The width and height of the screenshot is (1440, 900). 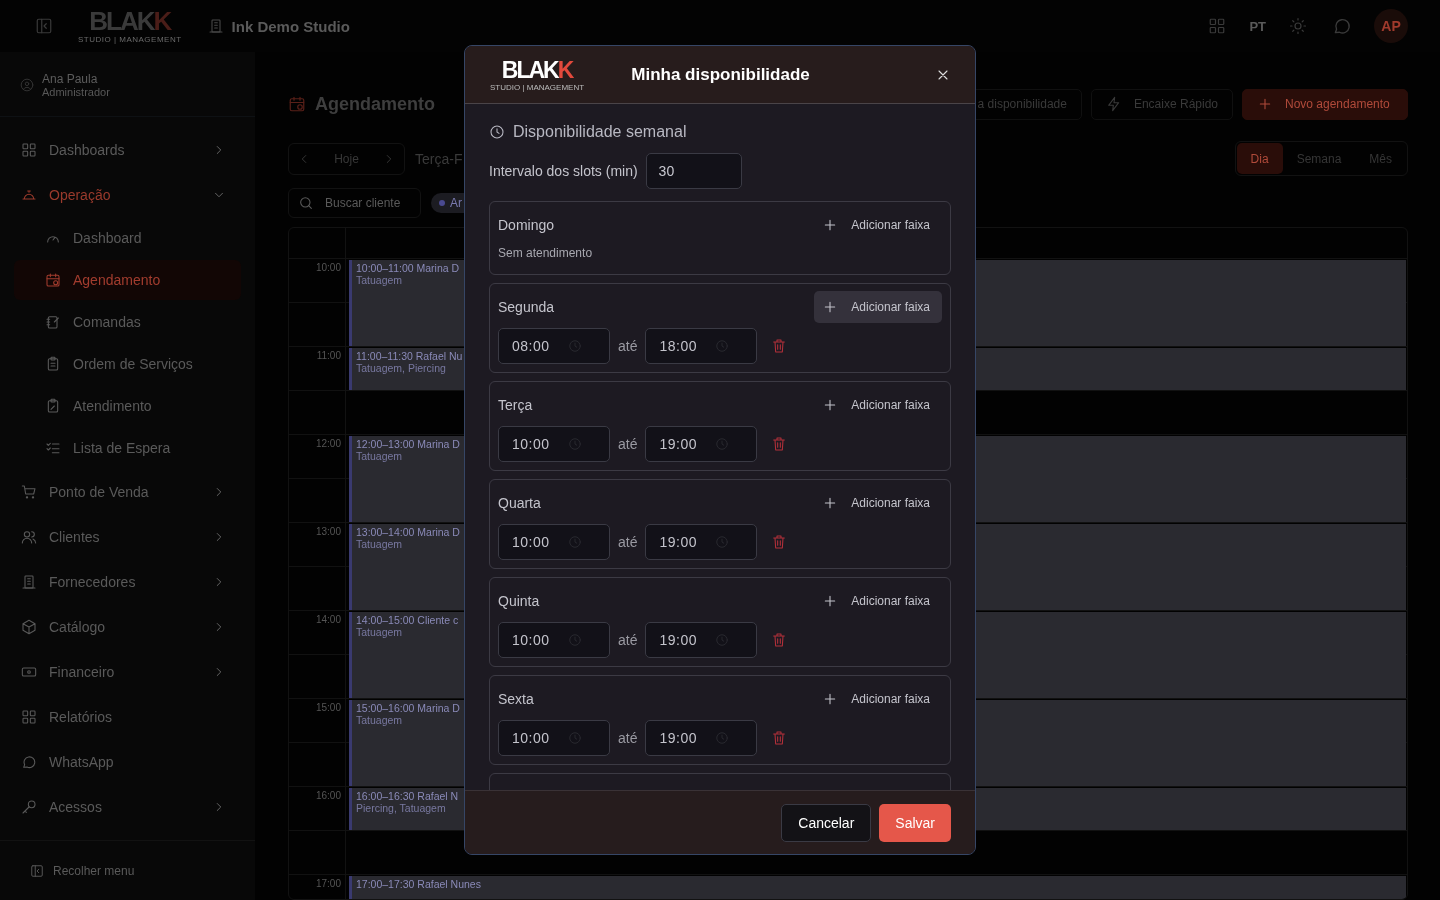 What do you see at coordinates (407, 796) in the screenshot?
I see `appointment-title: 16:00–16:30 Rafael N` at bounding box center [407, 796].